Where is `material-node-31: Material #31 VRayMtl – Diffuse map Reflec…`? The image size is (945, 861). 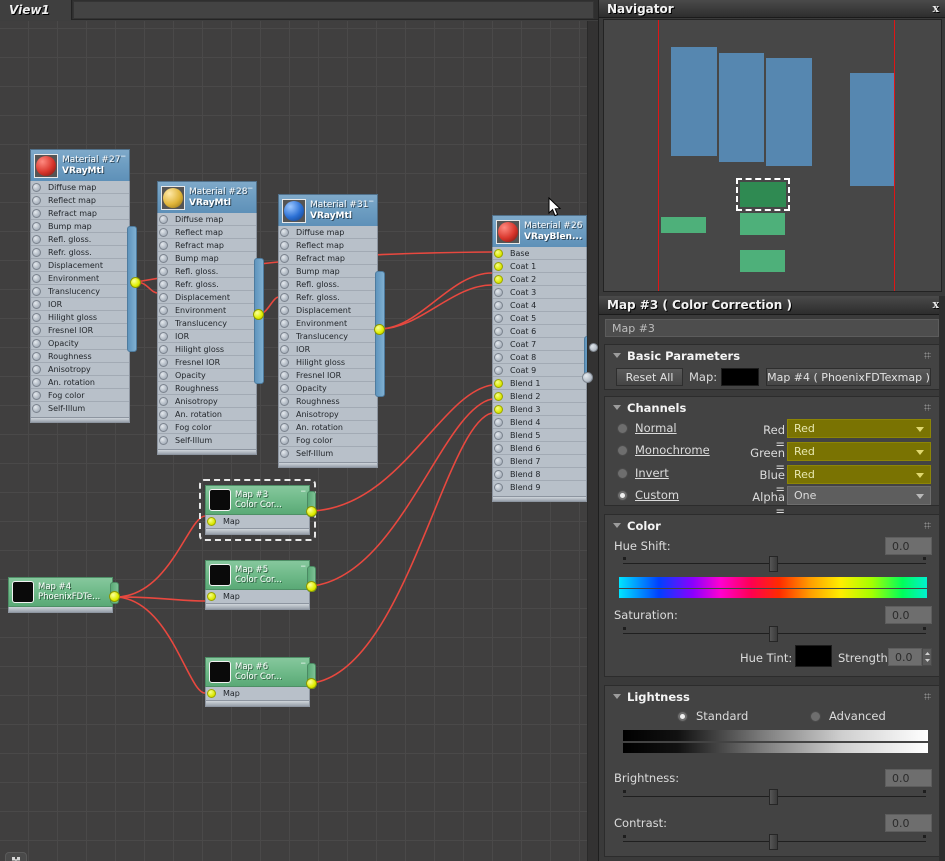
material-node-31: Material #31 VRayMtl – Diffuse map Reflec… is located at coordinates (331, 331).